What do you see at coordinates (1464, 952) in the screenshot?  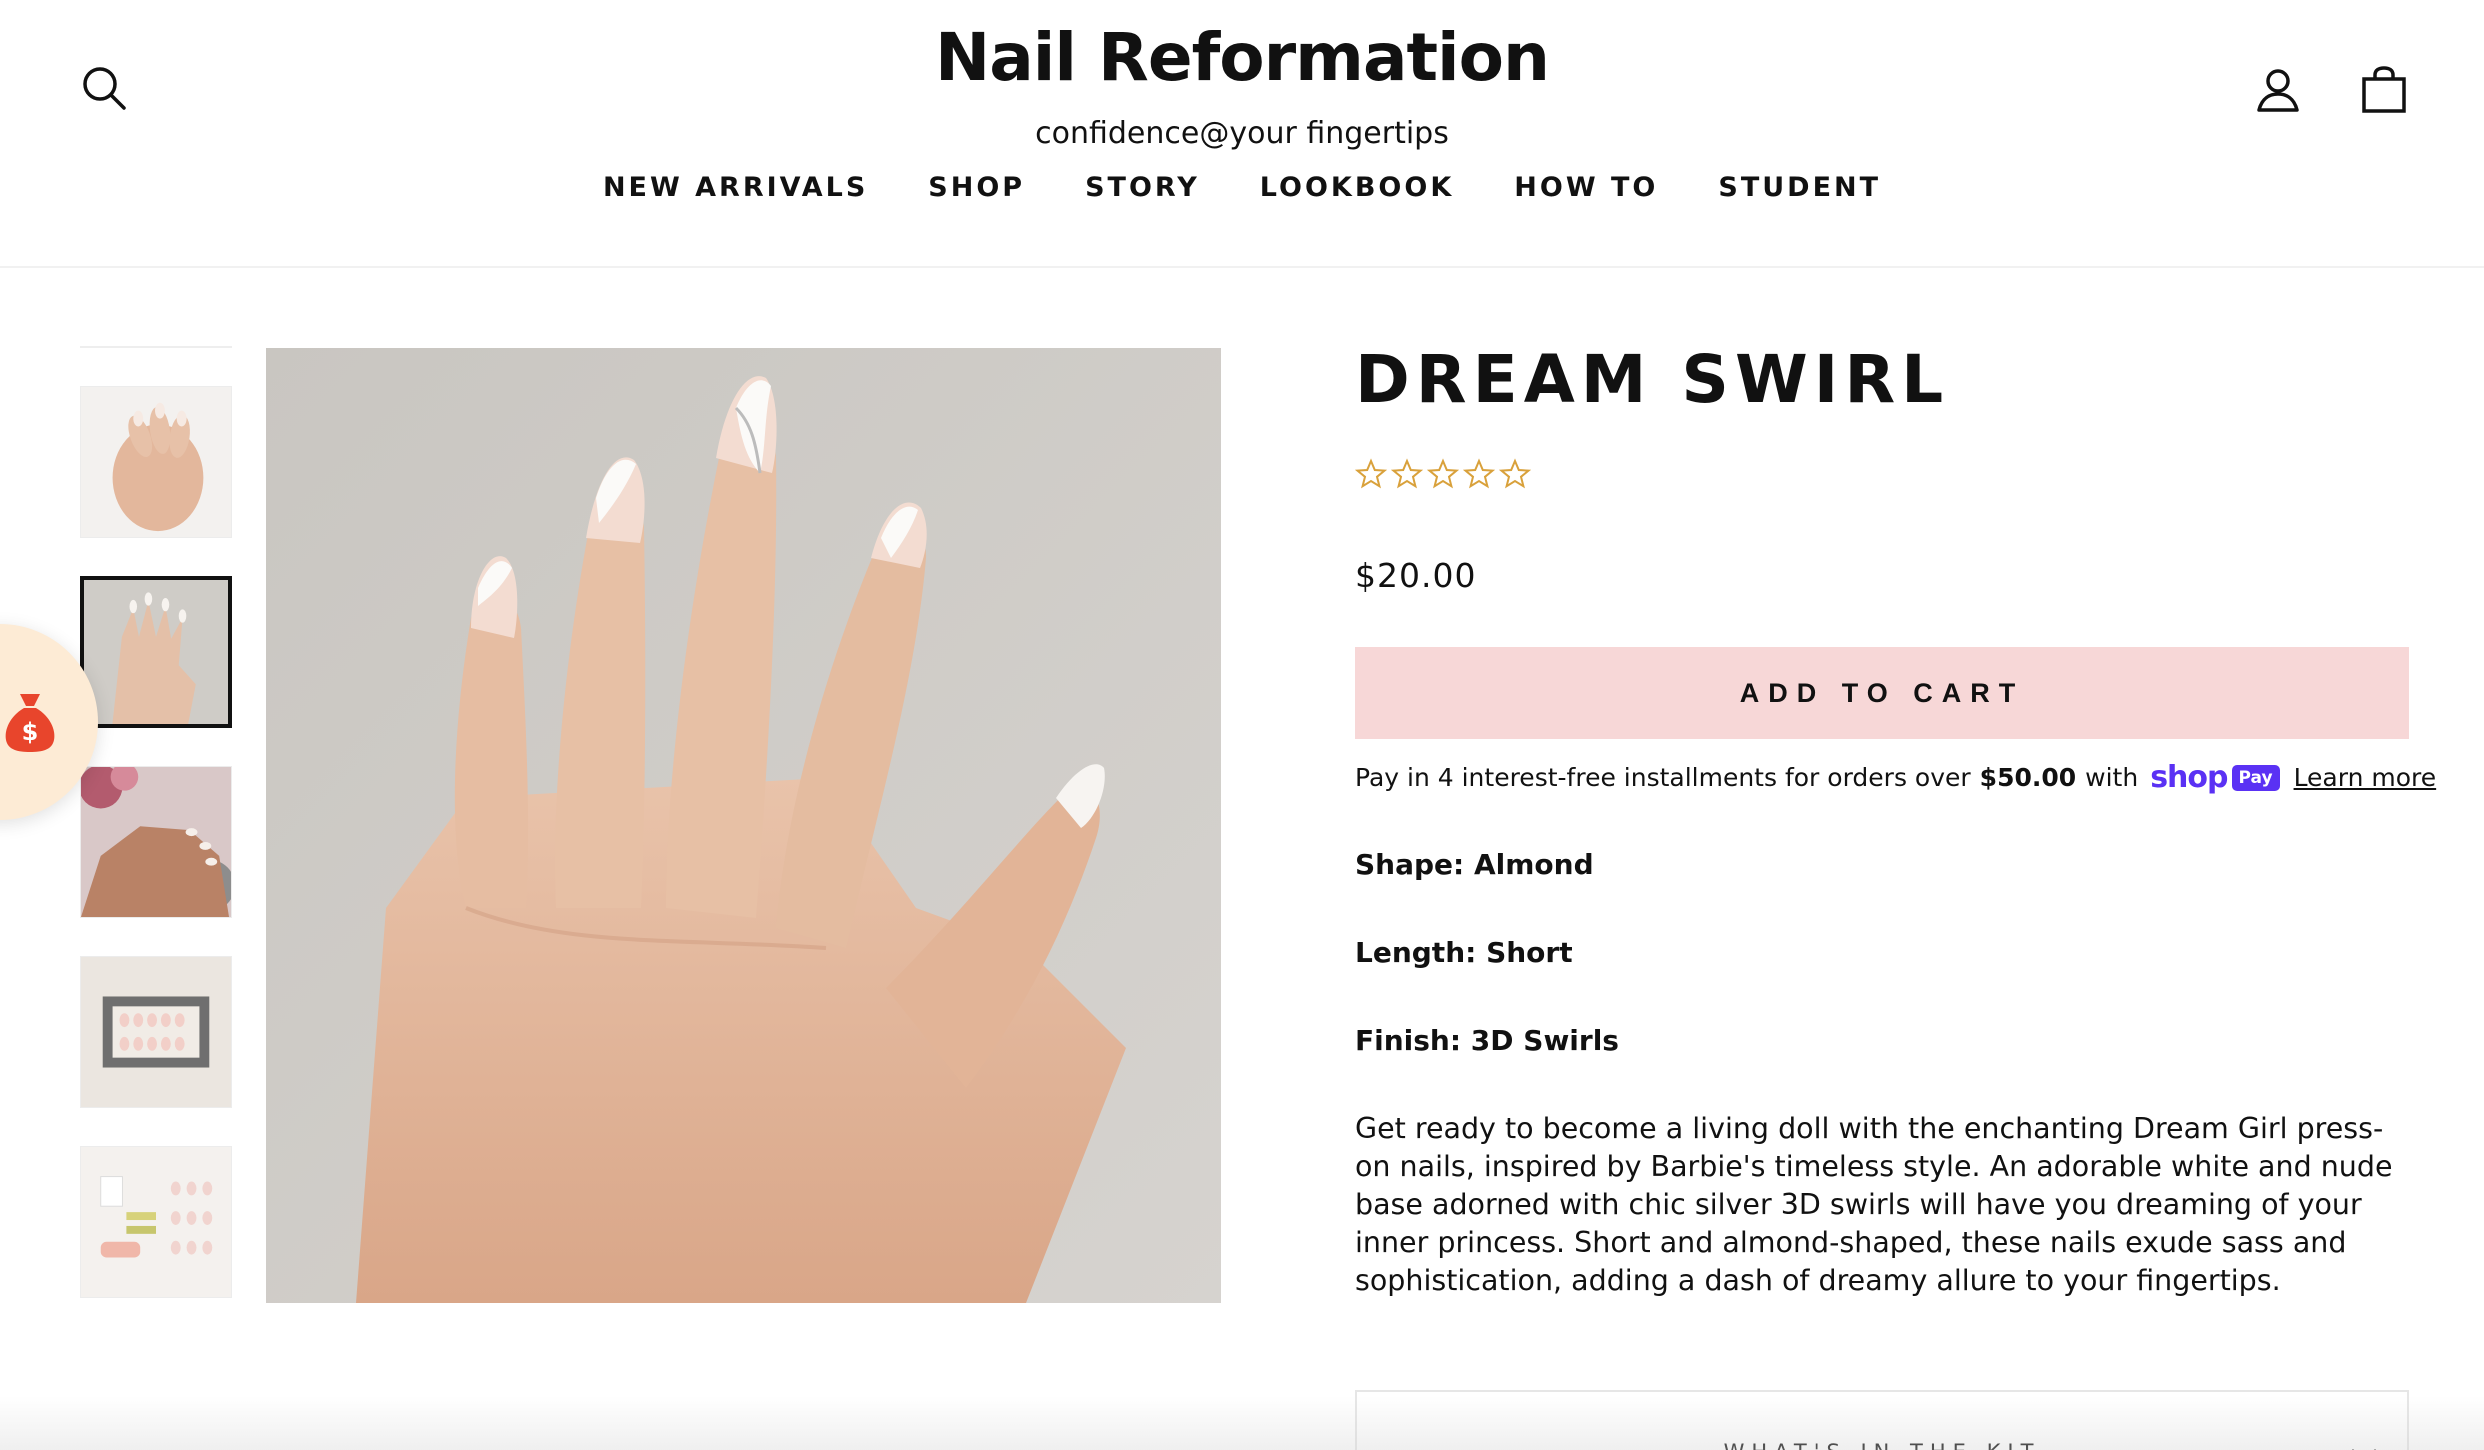 I see `spec-length: Length: Short` at bounding box center [1464, 952].